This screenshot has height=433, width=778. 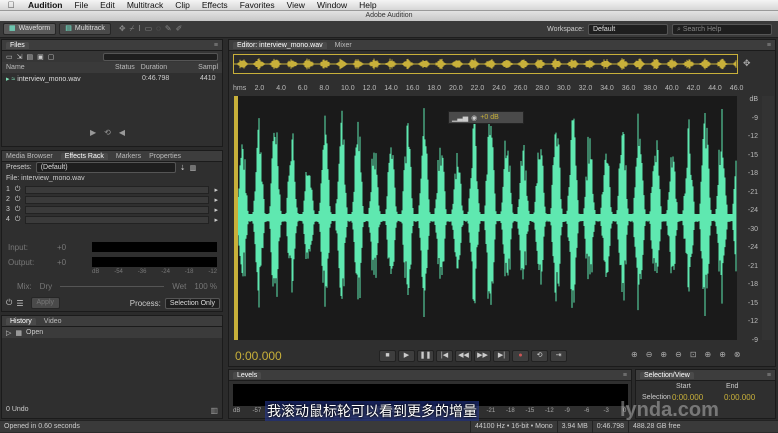 What do you see at coordinates (160, 56) in the screenshot?
I see `files-search-input` at bounding box center [160, 56].